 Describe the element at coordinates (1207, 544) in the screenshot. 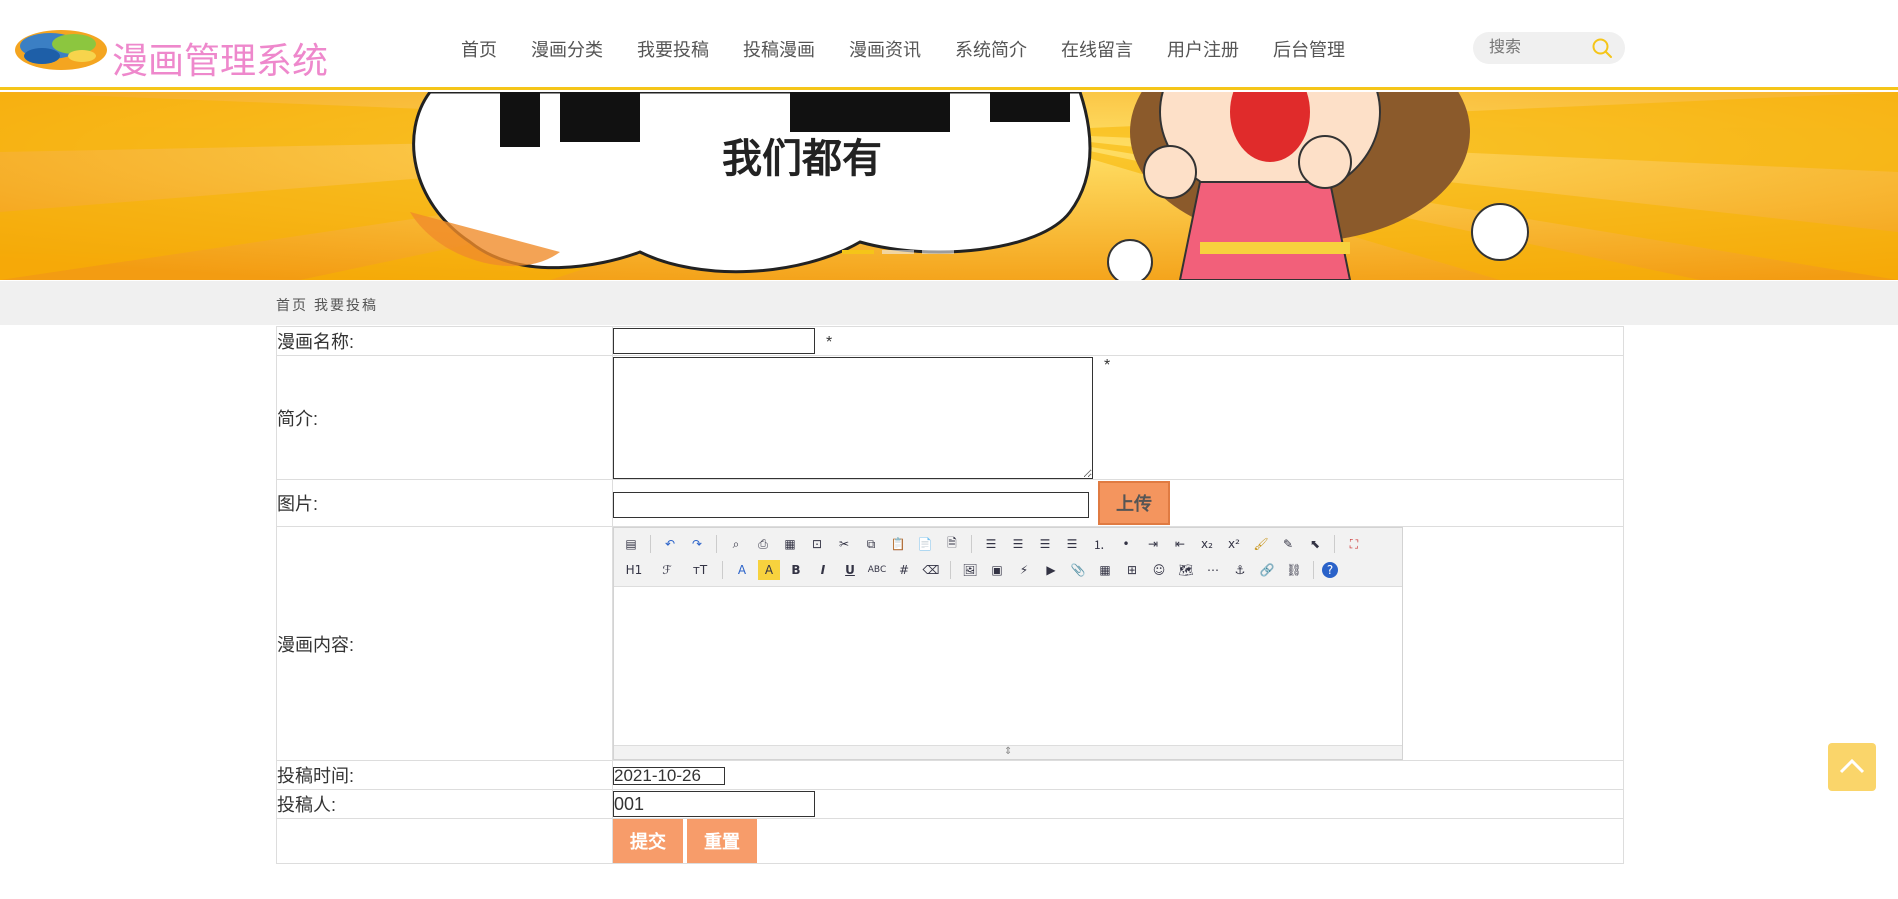

I see `subscript-icon: x₂` at that location.